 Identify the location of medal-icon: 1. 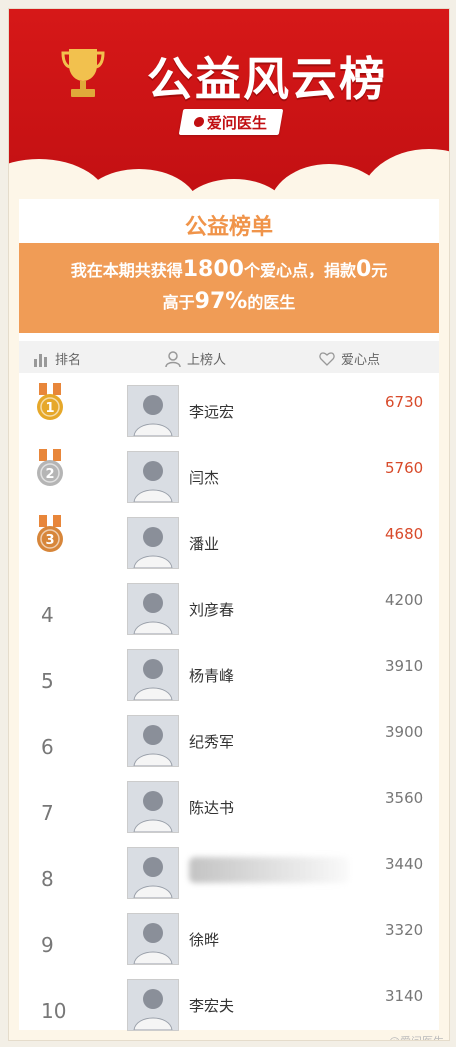
(50, 401).